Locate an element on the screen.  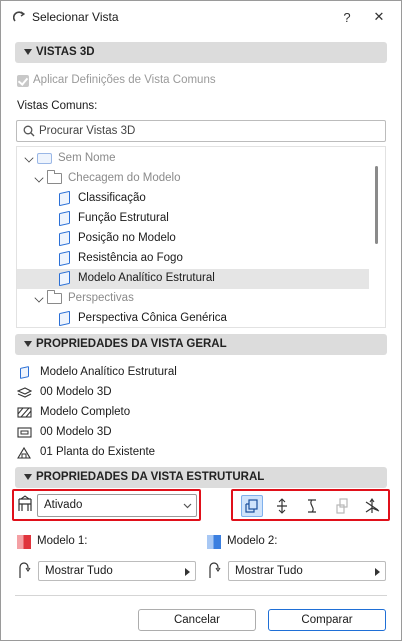
tree-item-resistencia-fogo: Resistência ao Fogo is located at coordinates (193, 259).